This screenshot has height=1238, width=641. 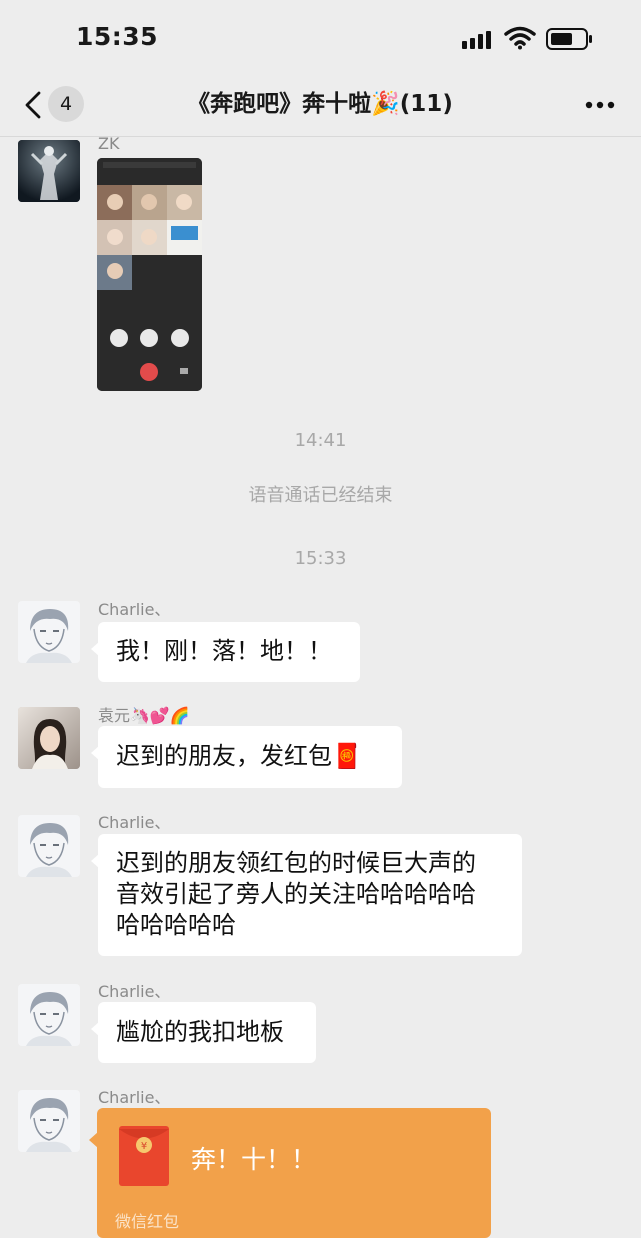 I want to click on more-dots-icon, so click(x=600, y=105).